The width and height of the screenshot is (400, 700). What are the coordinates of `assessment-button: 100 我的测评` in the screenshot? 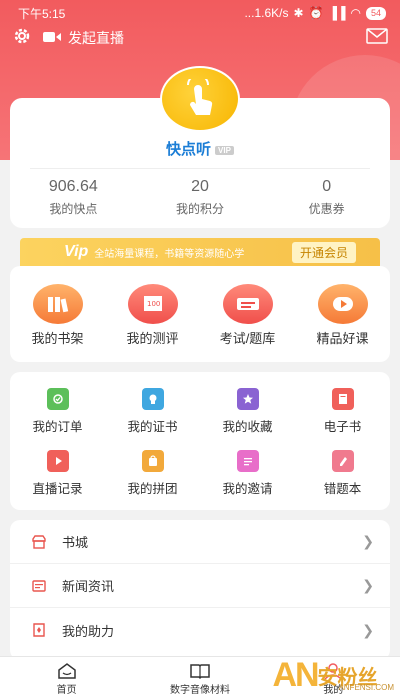 It's located at (152, 315).